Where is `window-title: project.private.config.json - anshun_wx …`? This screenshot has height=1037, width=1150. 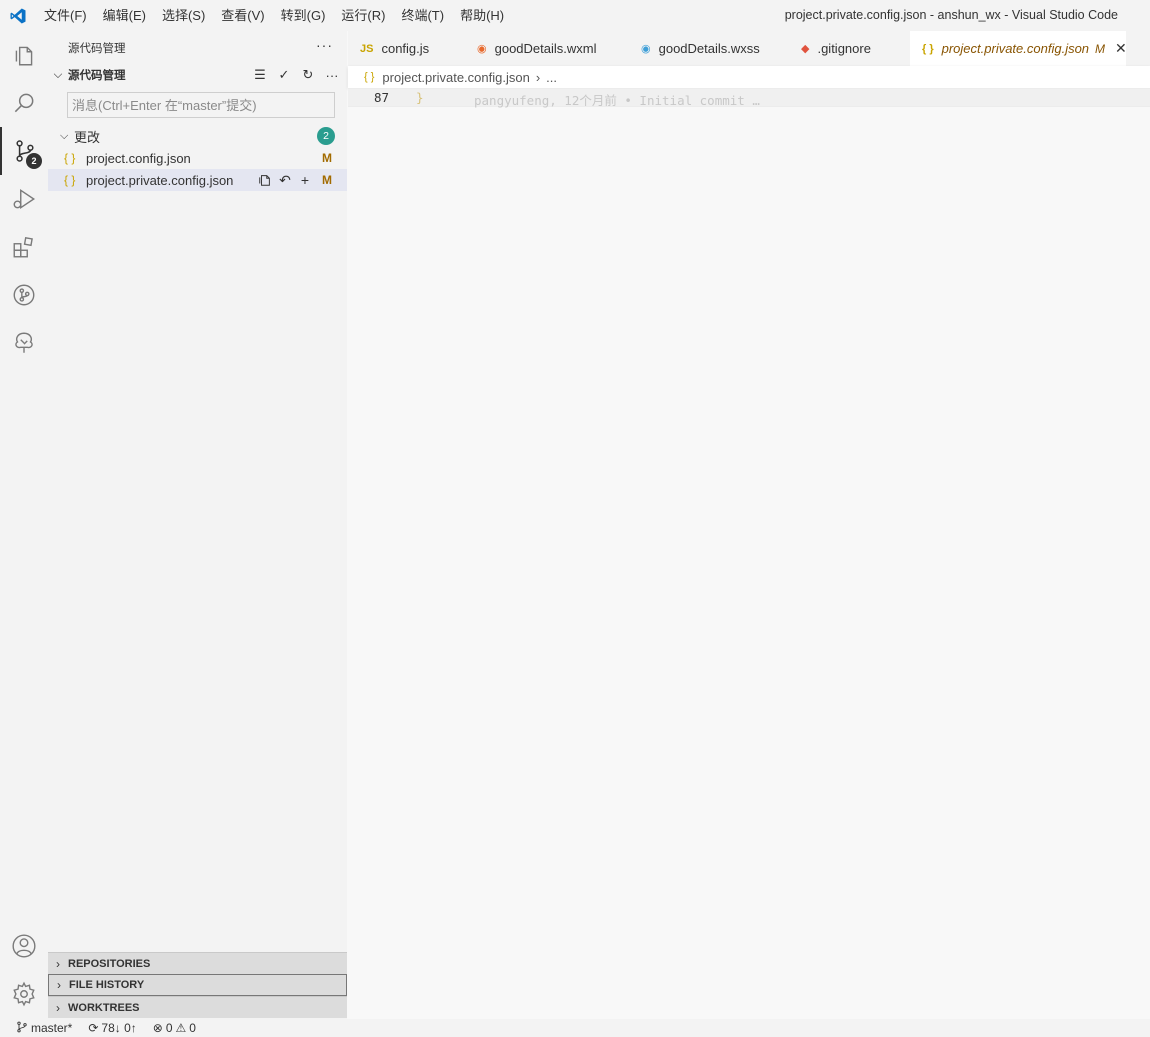
window-title: project.private.config.json - anshun_wx … is located at coordinates (951, 15).